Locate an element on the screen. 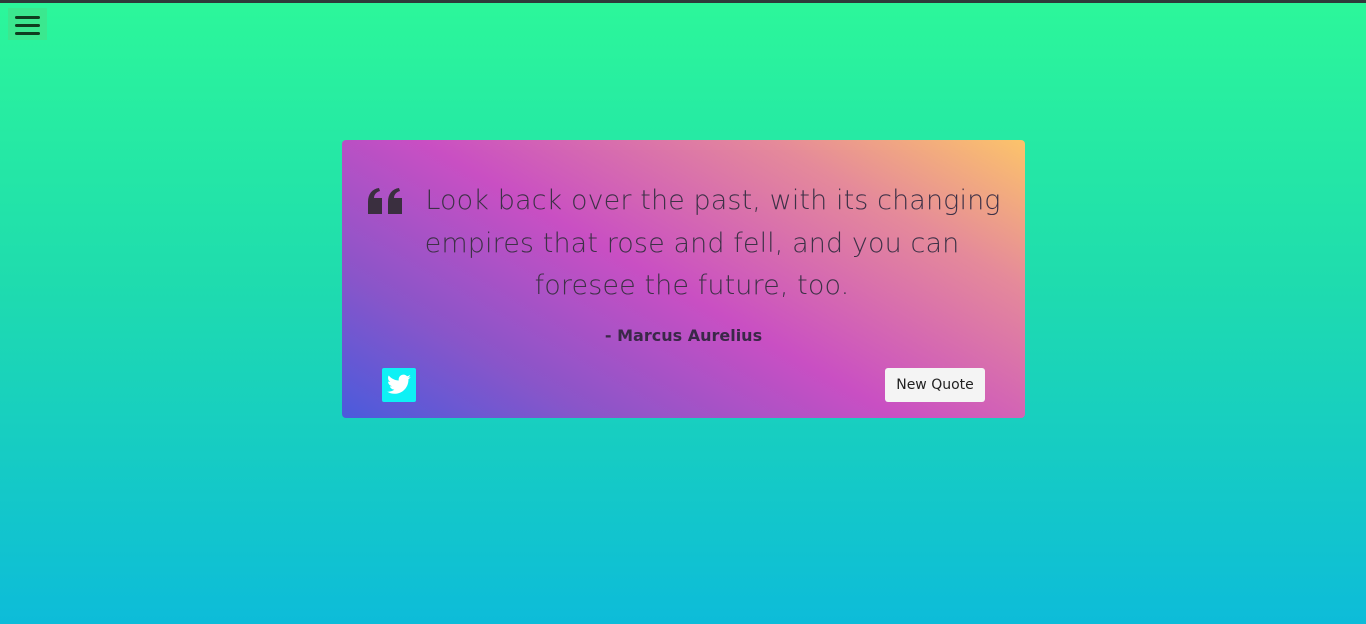 The height and width of the screenshot is (624, 1366). twitter-icon is located at coordinates (399, 384).